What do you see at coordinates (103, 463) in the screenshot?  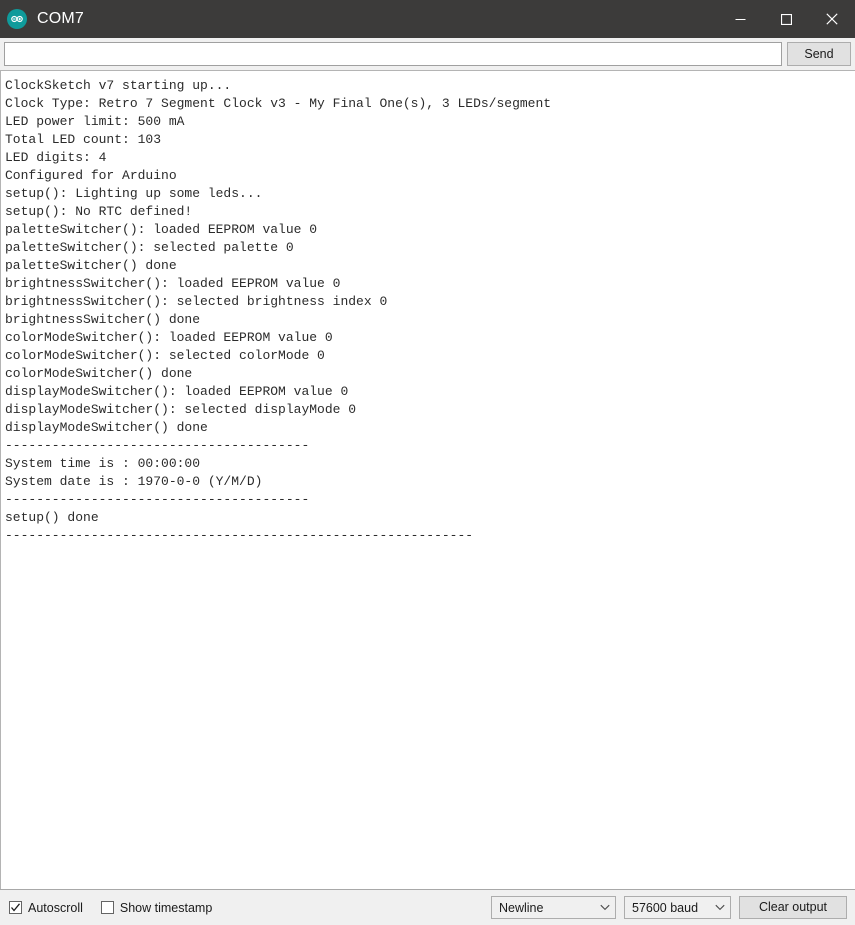 I see `console-line: System time is : 00:00:00` at bounding box center [103, 463].